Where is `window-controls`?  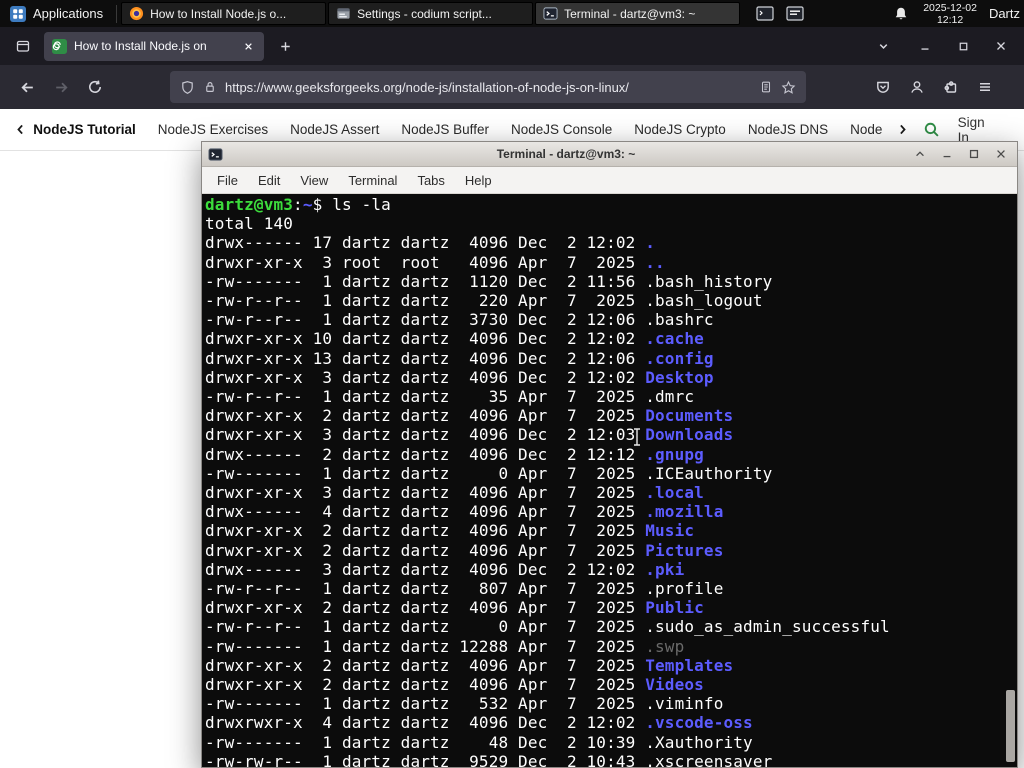
window-controls is located at coordinates (963, 46).